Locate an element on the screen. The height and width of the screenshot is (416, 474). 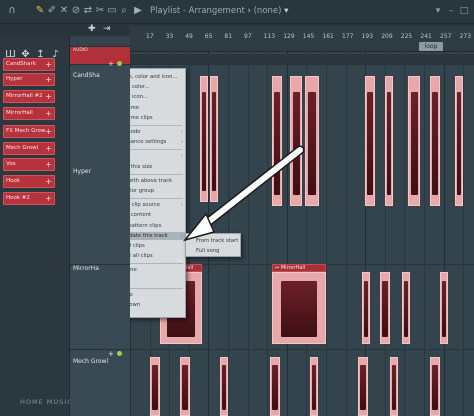
pencil-icon: ✎ is located at coordinates (40, 11).